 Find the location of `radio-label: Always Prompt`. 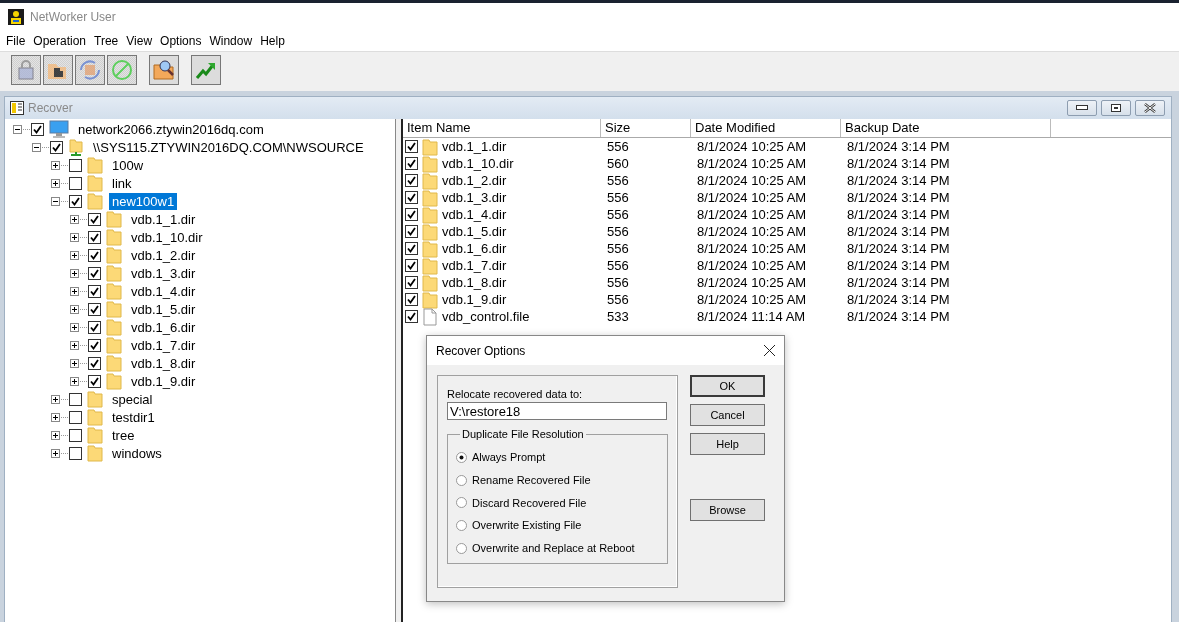

radio-label: Always Prompt is located at coordinates (509, 457).